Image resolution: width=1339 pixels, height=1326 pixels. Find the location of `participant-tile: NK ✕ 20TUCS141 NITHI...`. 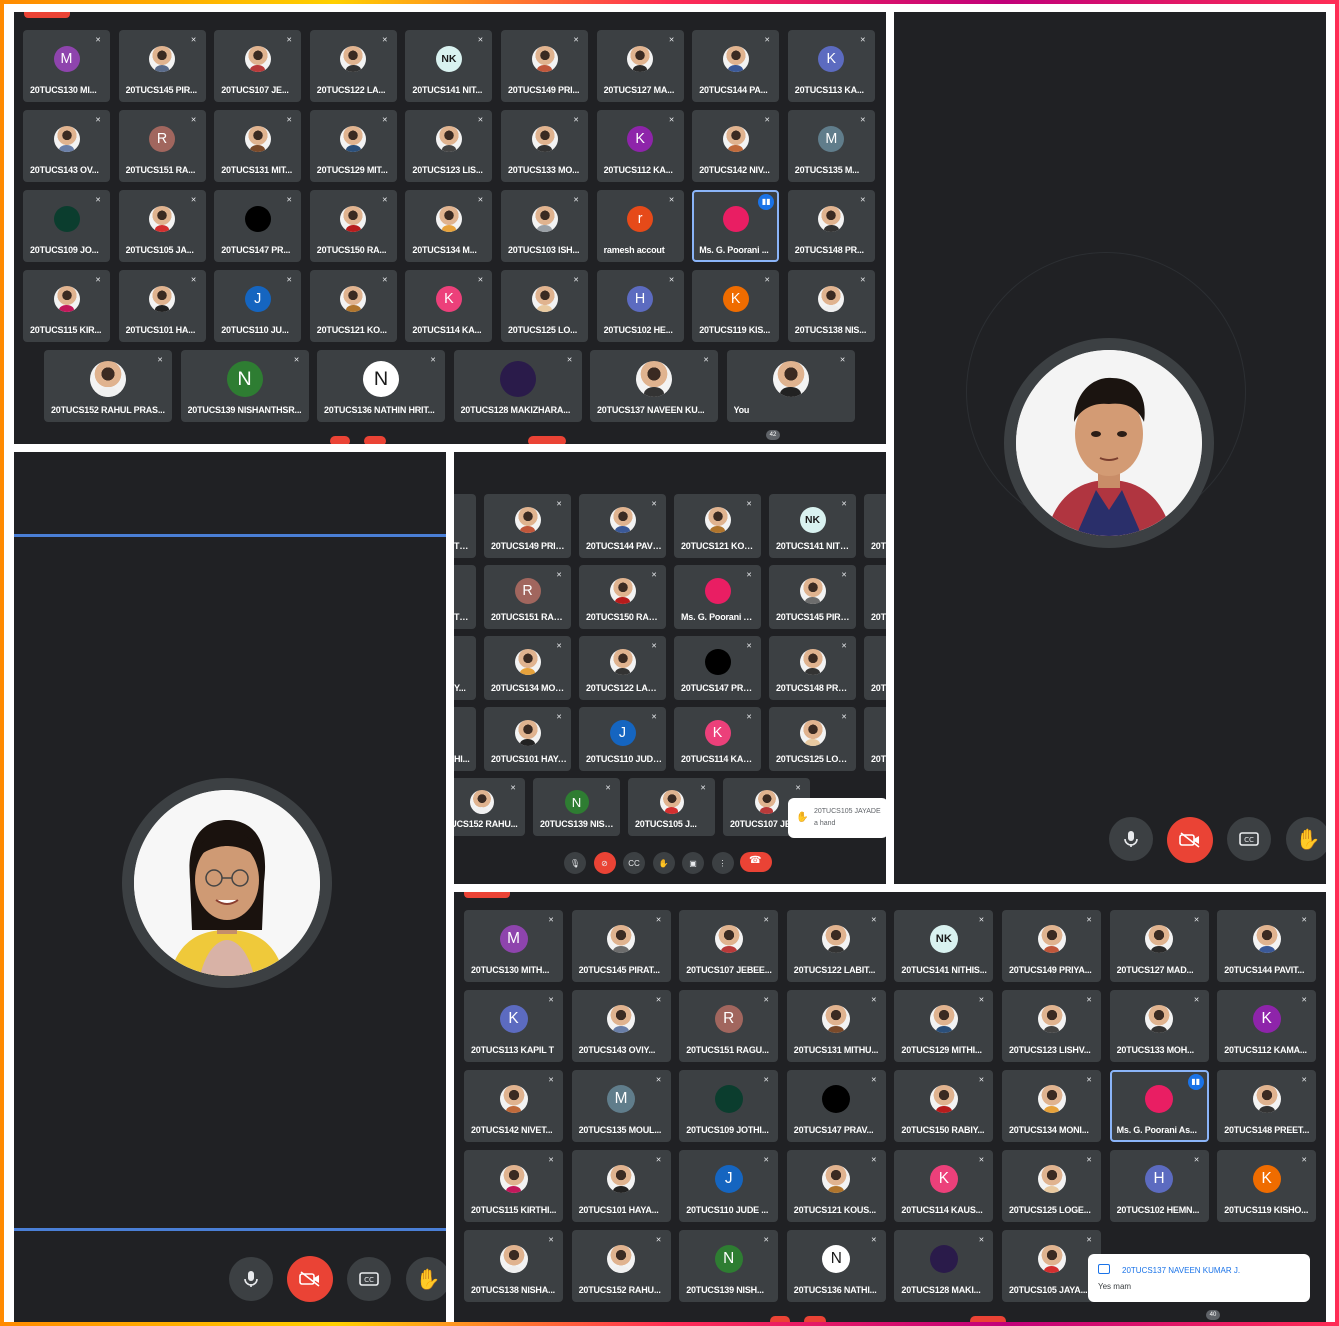

participant-tile: NK ✕ 20TUCS141 NITHI... is located at coordinates (812, 526).